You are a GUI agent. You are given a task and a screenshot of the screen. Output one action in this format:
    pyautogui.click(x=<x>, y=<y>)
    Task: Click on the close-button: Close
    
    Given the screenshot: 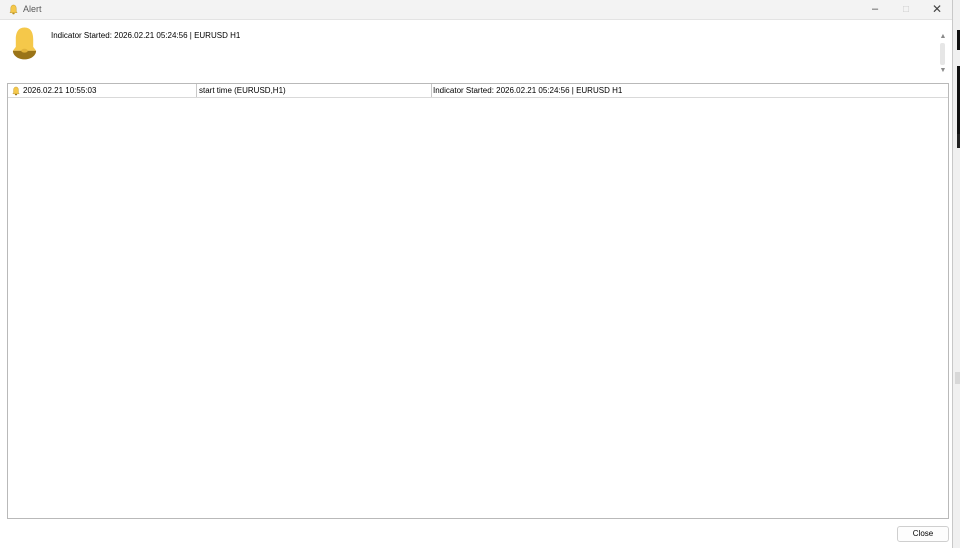 What is the action you would take?
    pyautogui.click(x=923, y=534)
    